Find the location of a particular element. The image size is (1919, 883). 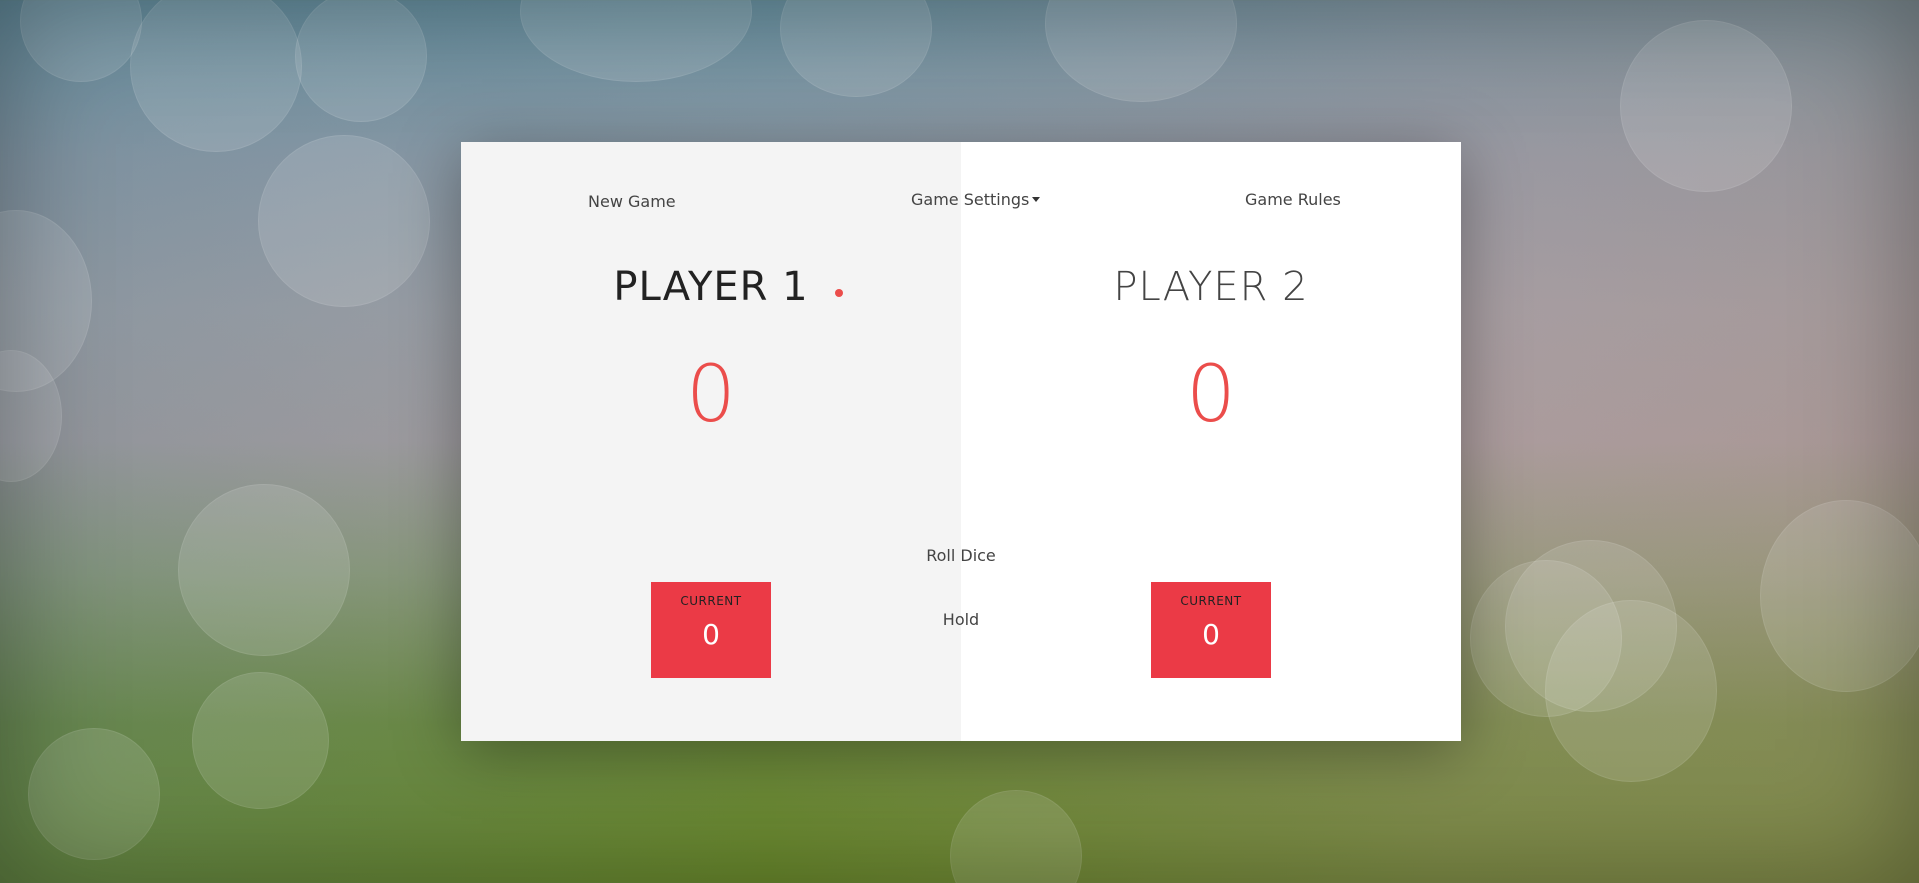

player-2-score: 0 is located at coordinates (1211, 395).